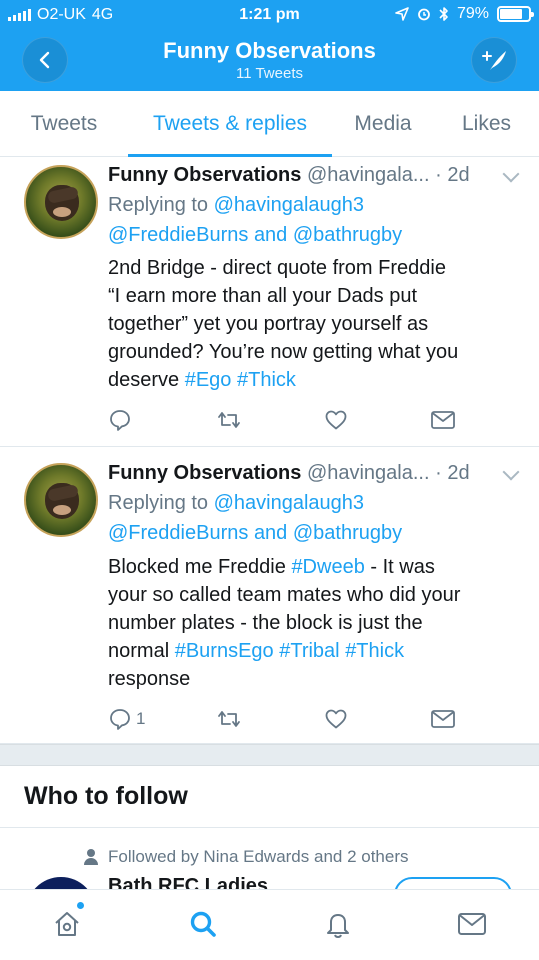 Image resolution: width=539 pixels, height=960 pixels. Describe the element at coordinates (511, 14) in the screenshot. I see `battery-fill` at that location.